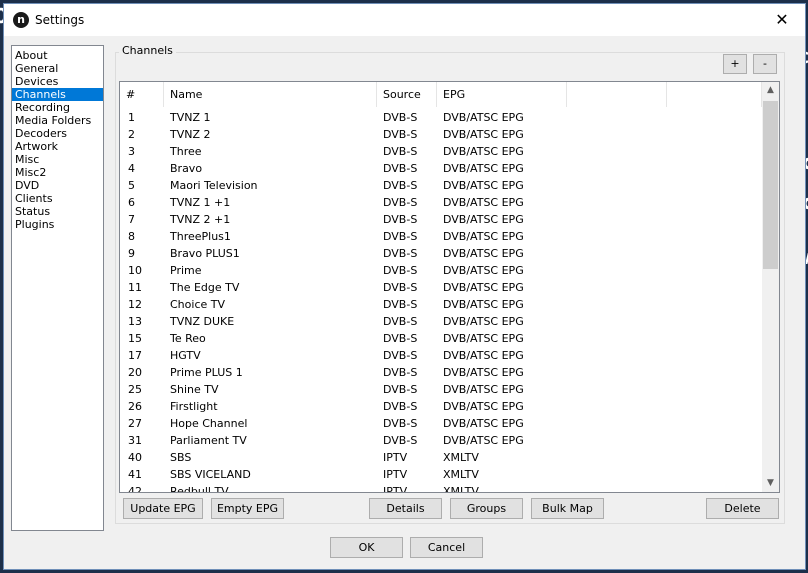 The width and height of the screenshot is (808, 573). I want to click on table-row: 10 Prime DVB-S DVB/ATSC EPG, so click(441, 270).